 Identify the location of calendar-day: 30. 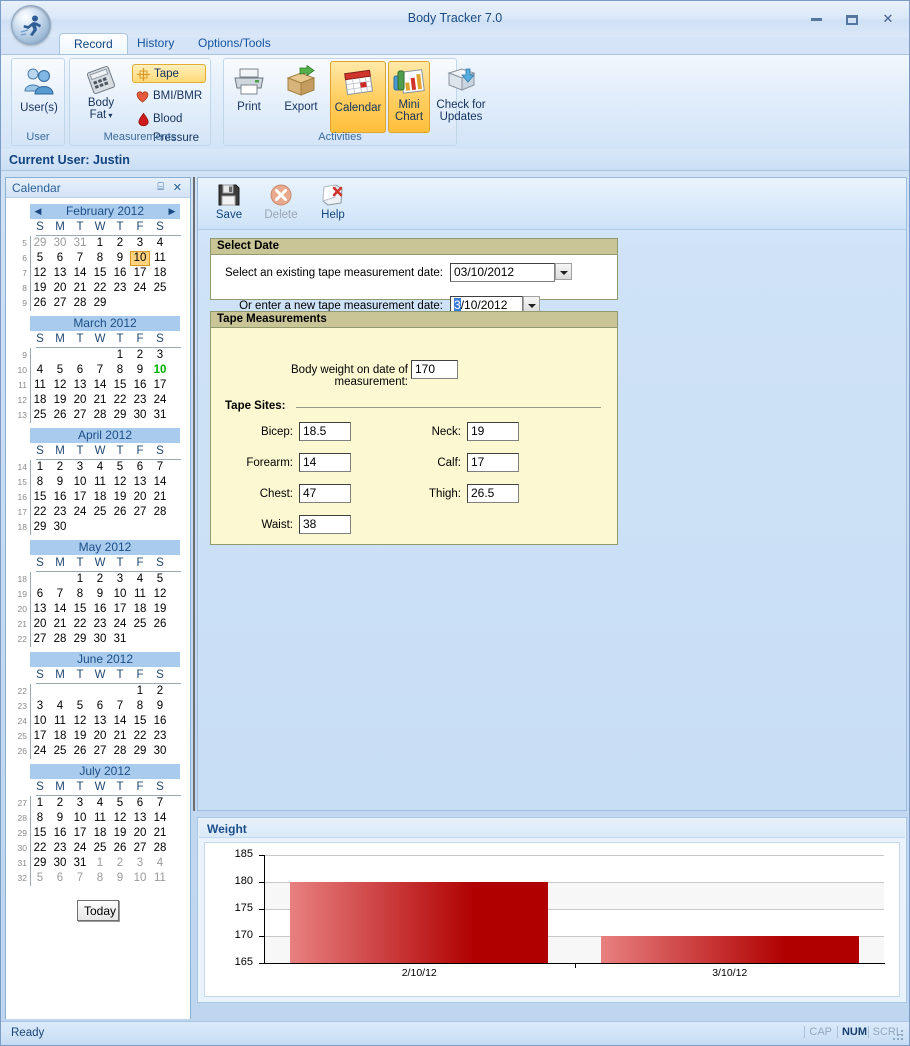
(60, 527).